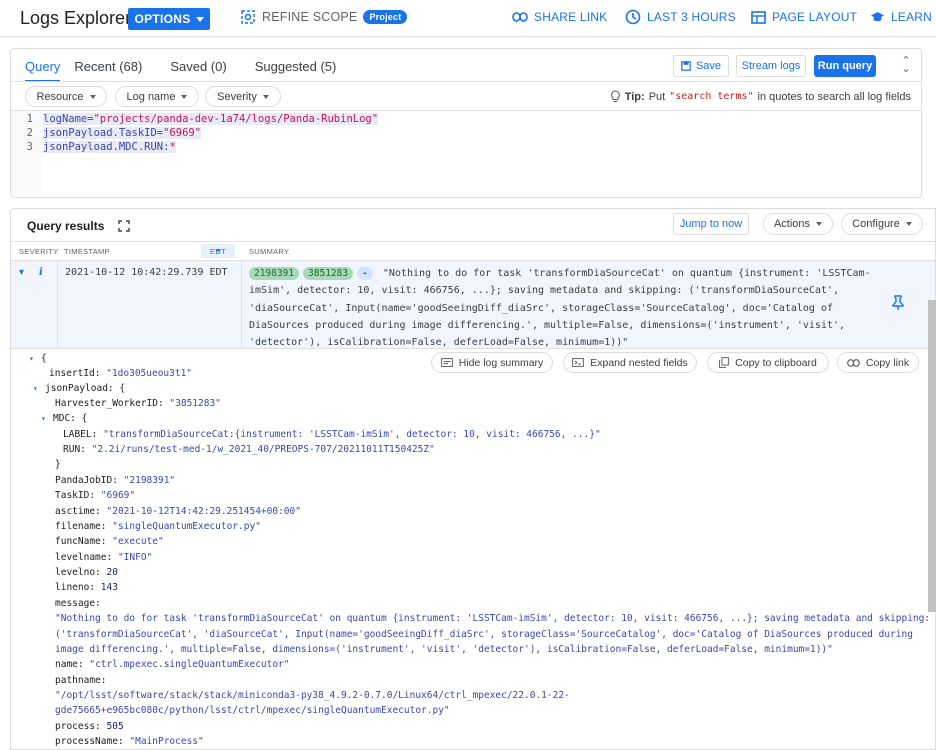 The image size is (936, 750). Describe the element at coordinates (66, 226) in the screenshot. I see `results-title: Query results` at that location.